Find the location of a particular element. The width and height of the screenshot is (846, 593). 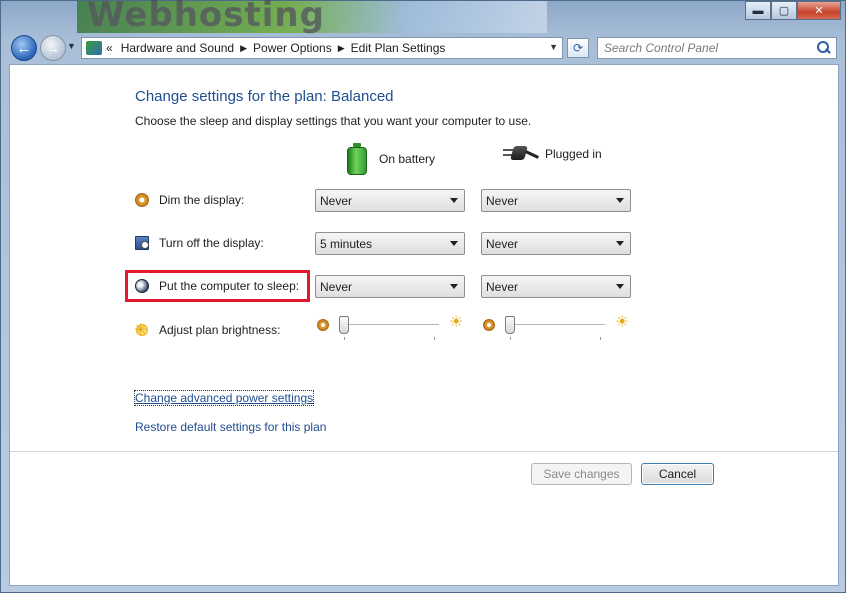

close-button: ✕ is located at coordinates (819, 10).